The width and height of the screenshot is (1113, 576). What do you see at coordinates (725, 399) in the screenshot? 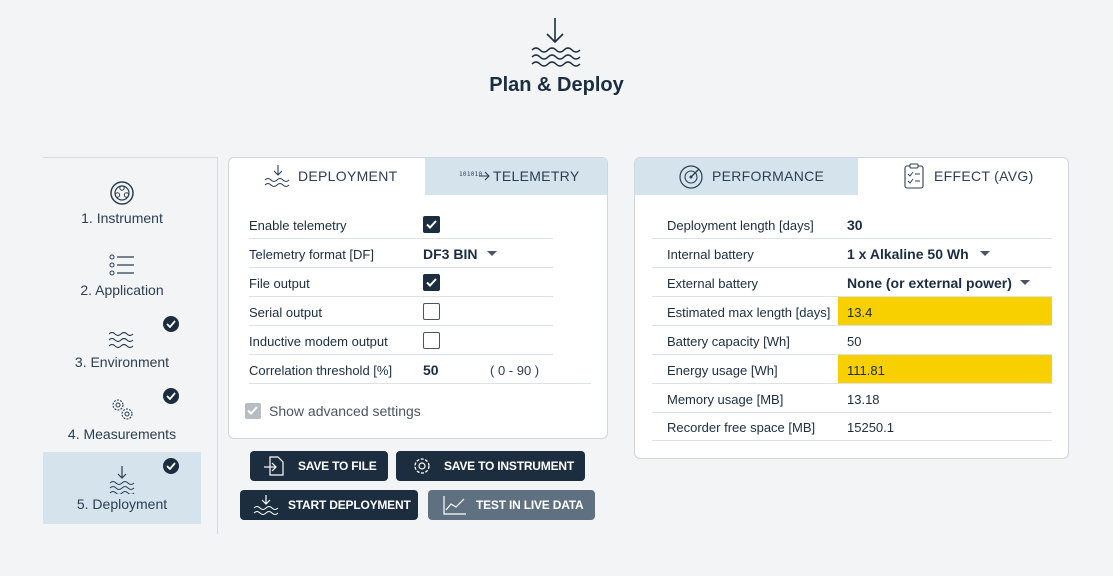
I see `memory-usage-label: Memory usage [MB]` at bounding box center [725, 399].